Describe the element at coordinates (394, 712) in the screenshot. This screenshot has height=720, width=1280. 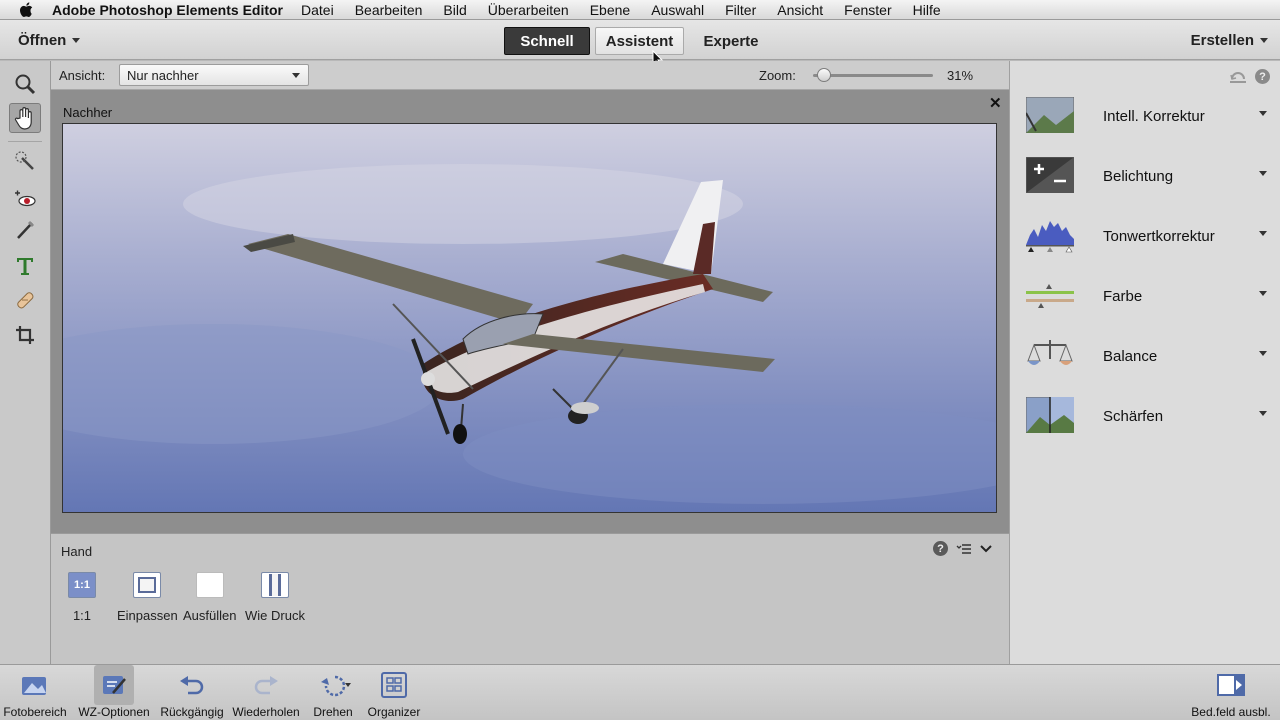
I see `organizer-label: Organizer` at that location.